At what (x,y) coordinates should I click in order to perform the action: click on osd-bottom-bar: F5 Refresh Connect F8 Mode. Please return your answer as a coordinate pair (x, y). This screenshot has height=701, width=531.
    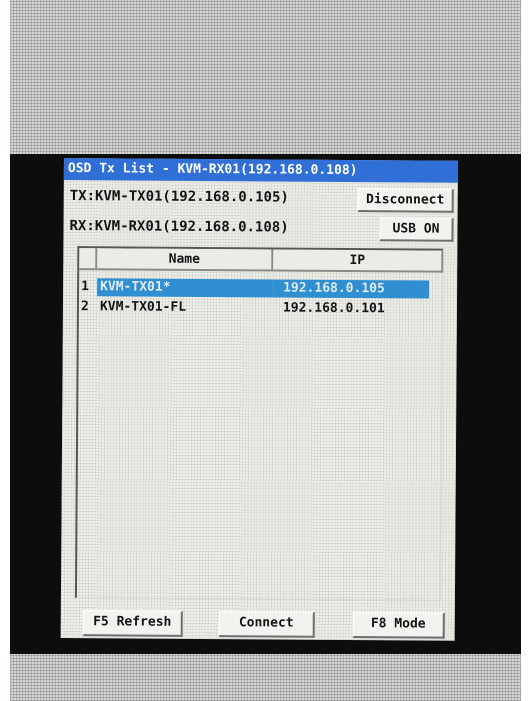
    Looking at the image, I should click on (258, 624).